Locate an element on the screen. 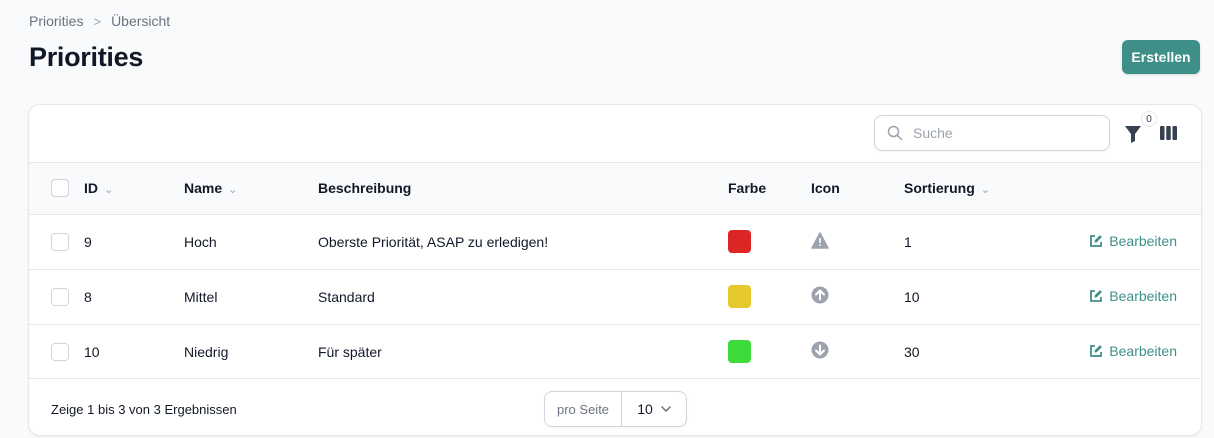 Image resolution: width=1214 pixels, height=438 pixels. cell-name: Niedrig is located at coordinates (206, 351).